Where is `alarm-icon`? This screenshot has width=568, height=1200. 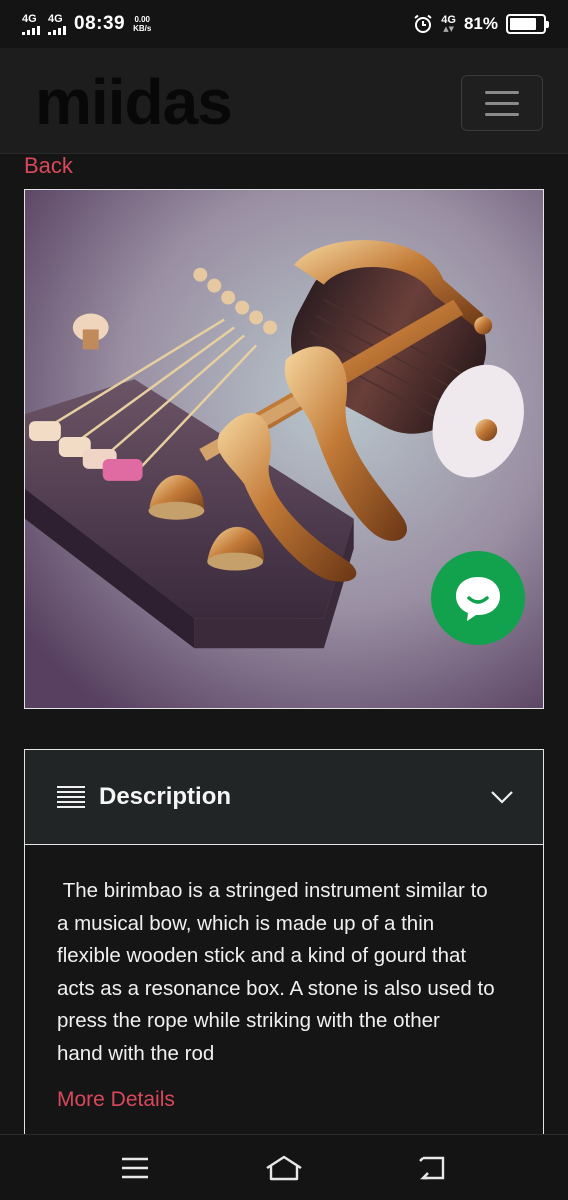 alarm-icon is located at coordinates (423, 23).